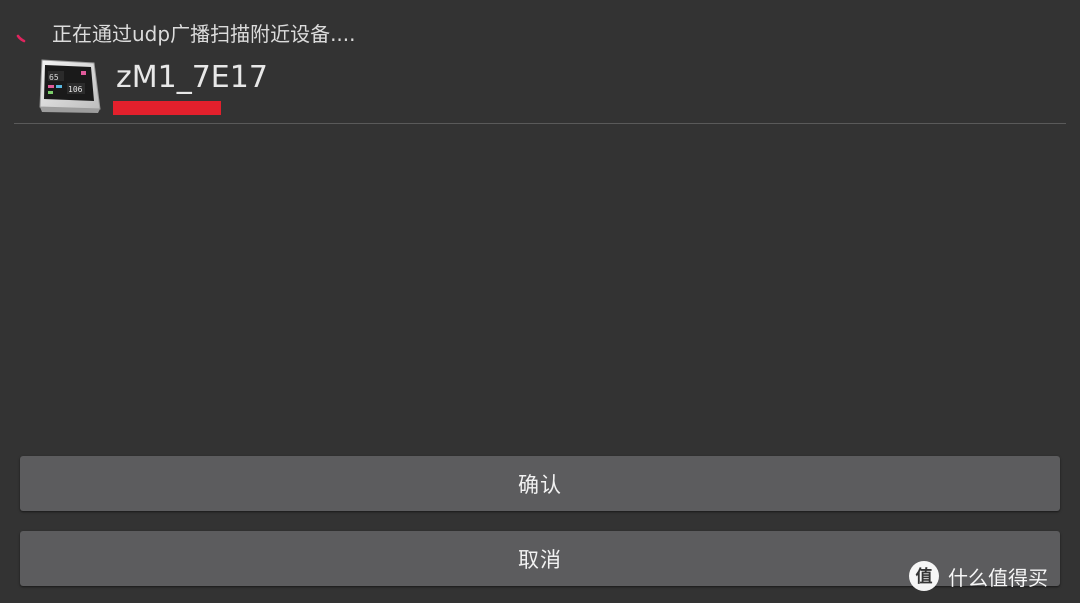 This screenshot has height=603, width=1080. What do you see at coordinates (167, 108) in the screenshot?
I see `redaction-bar` at bounding box center [167, 108].